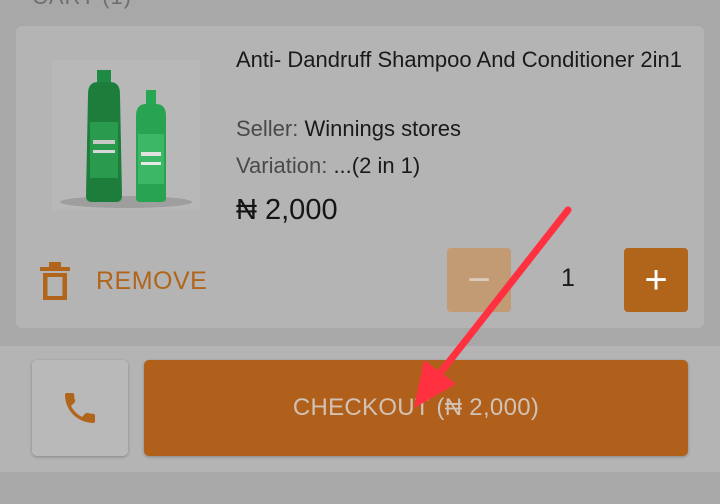 This screenshot has height=504, width=720. I want to click on item-price: ₦ 2,000, so click(287, 210).